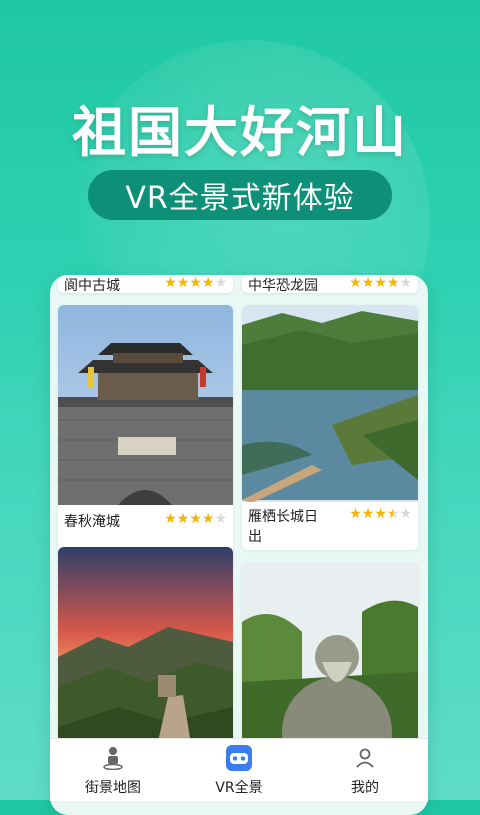 This screenshot has height=815, width=480. I want to click on hero-subtitle-pill: VR全景式新体验, so click(240, 195).